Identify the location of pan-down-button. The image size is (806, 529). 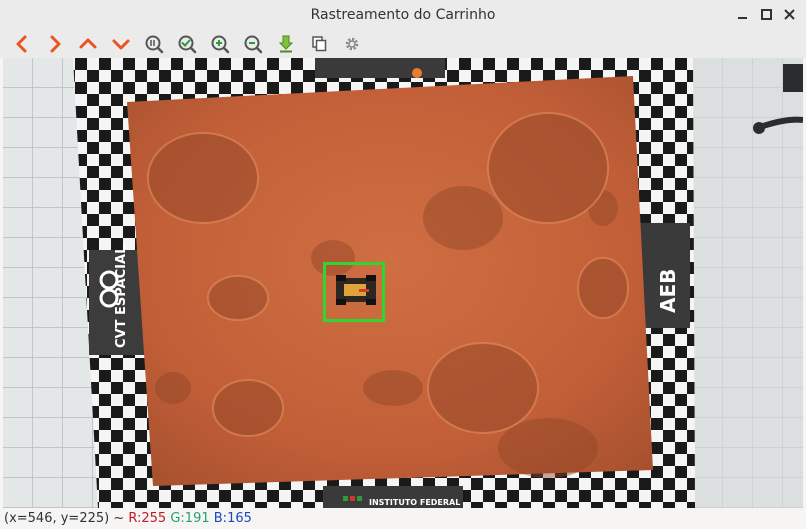
(121, 44).